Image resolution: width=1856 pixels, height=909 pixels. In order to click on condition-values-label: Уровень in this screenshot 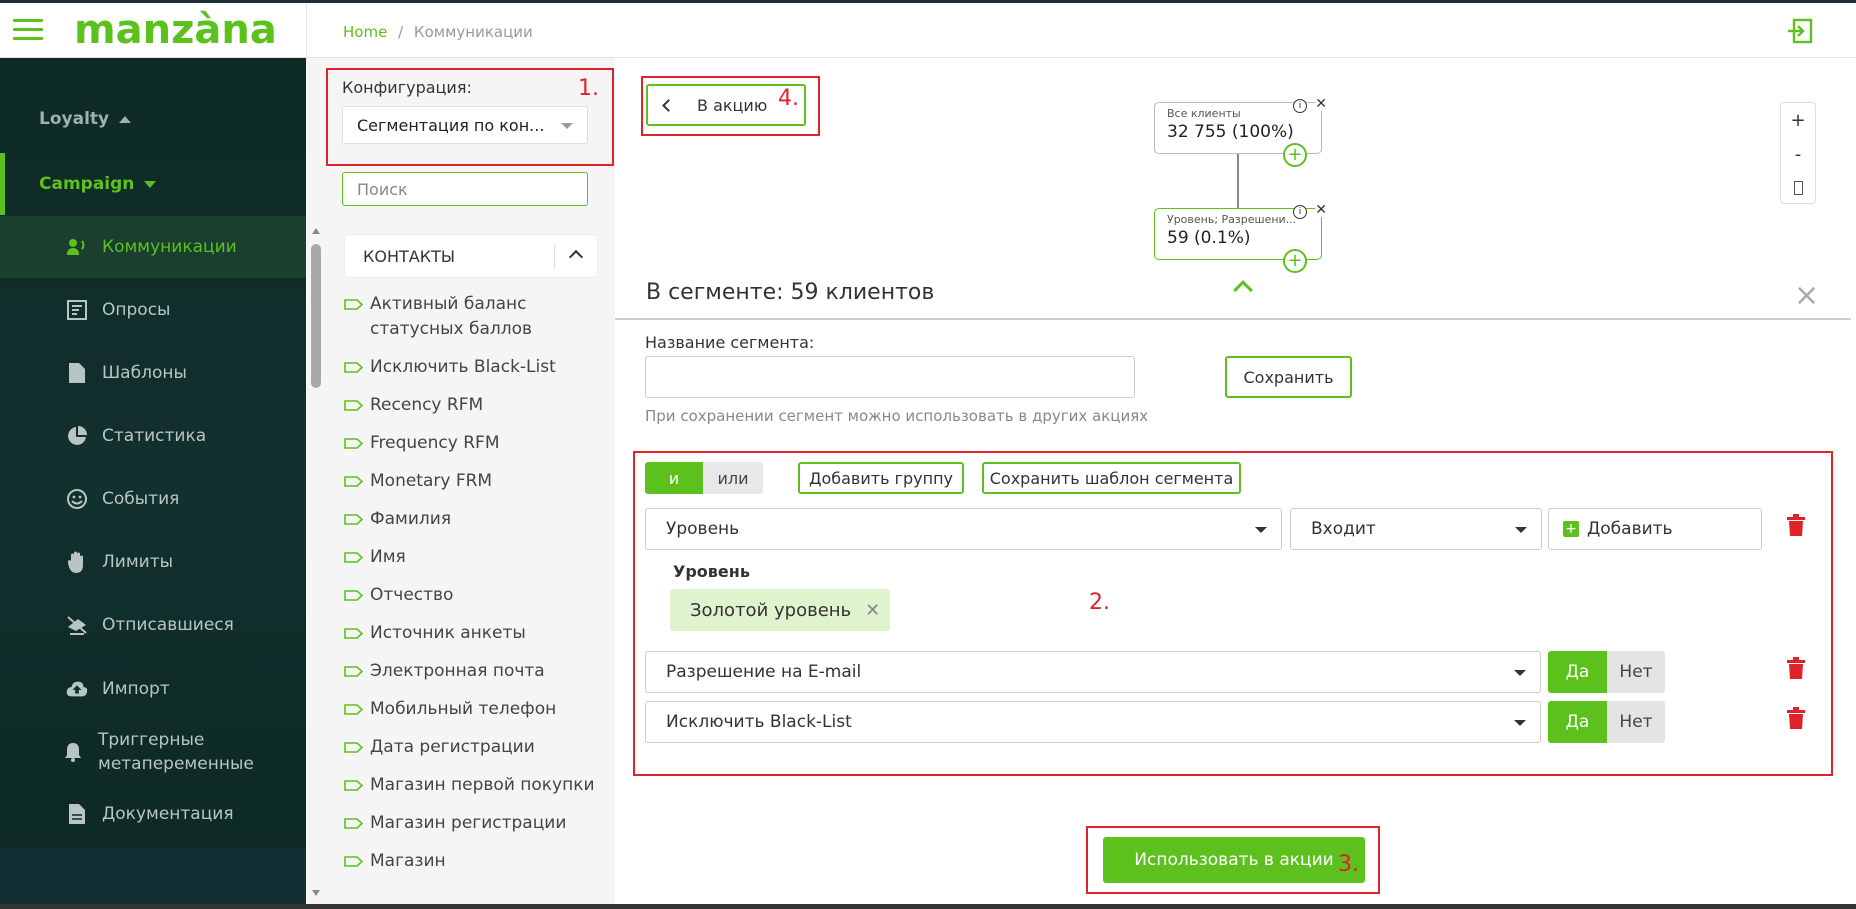, I will do `click(711, 571)`.